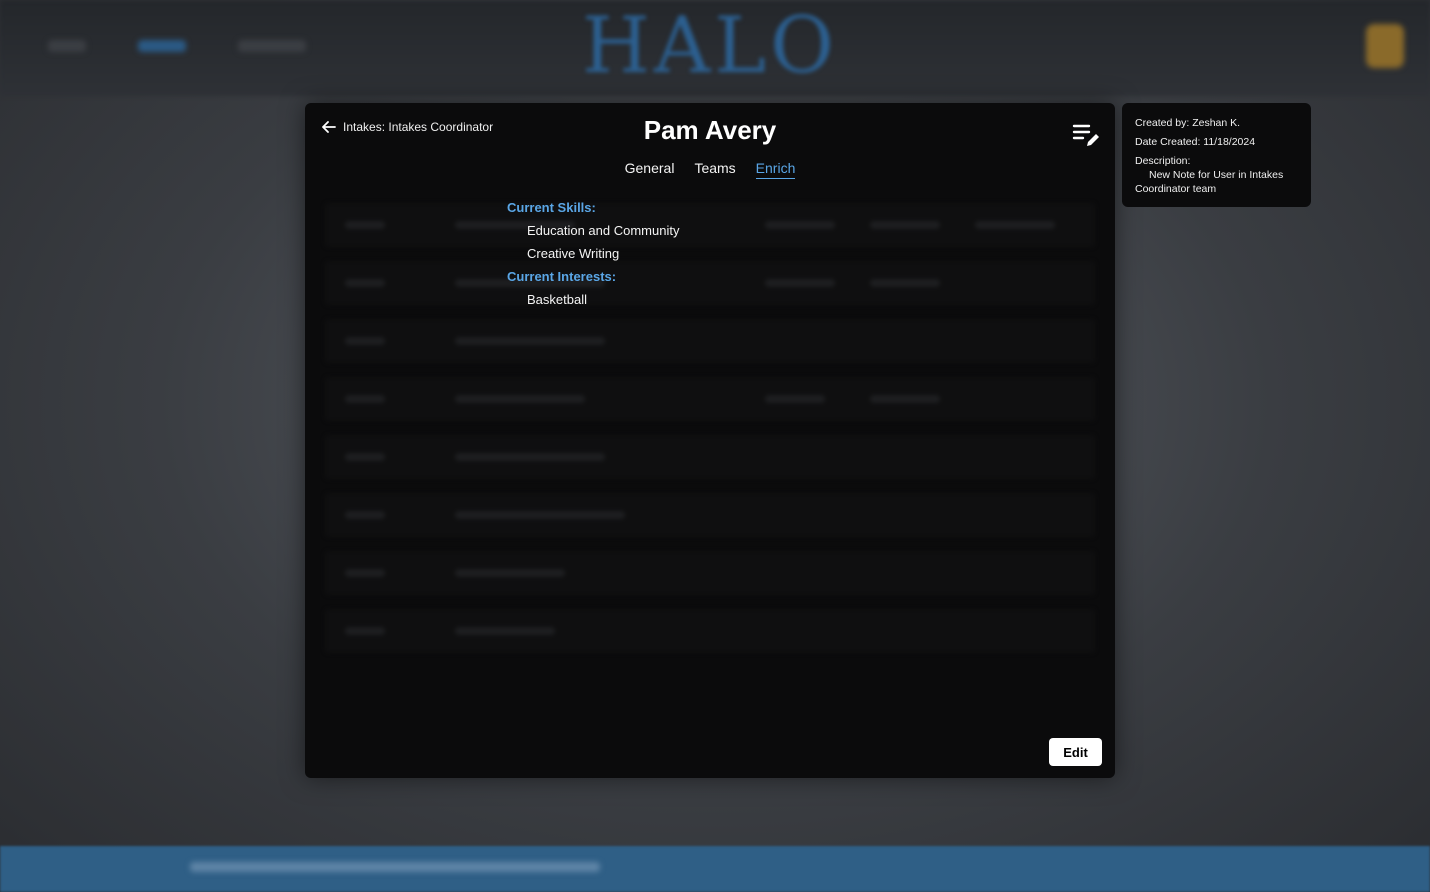 This screenshot has width=1430, height=892. What do you see at coordinates (562, 276) in the screenshot?
I see `interests-heading: Current Interests:` at bounding box center [562, 276].